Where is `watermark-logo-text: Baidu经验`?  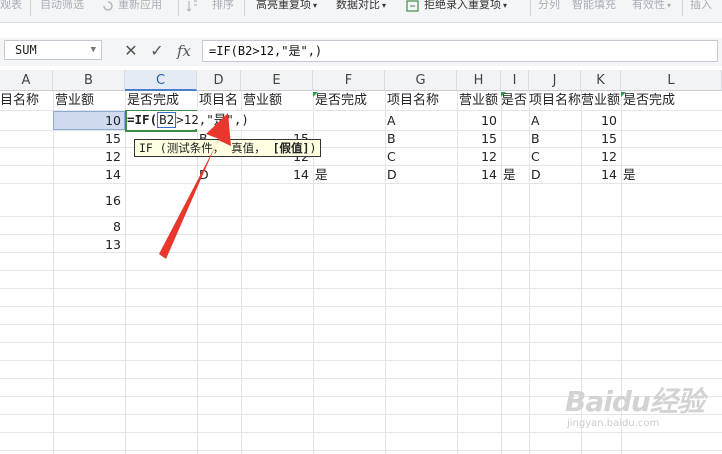 watermark-logo-text: Baidu经验 is located at coordinates (635, 401).